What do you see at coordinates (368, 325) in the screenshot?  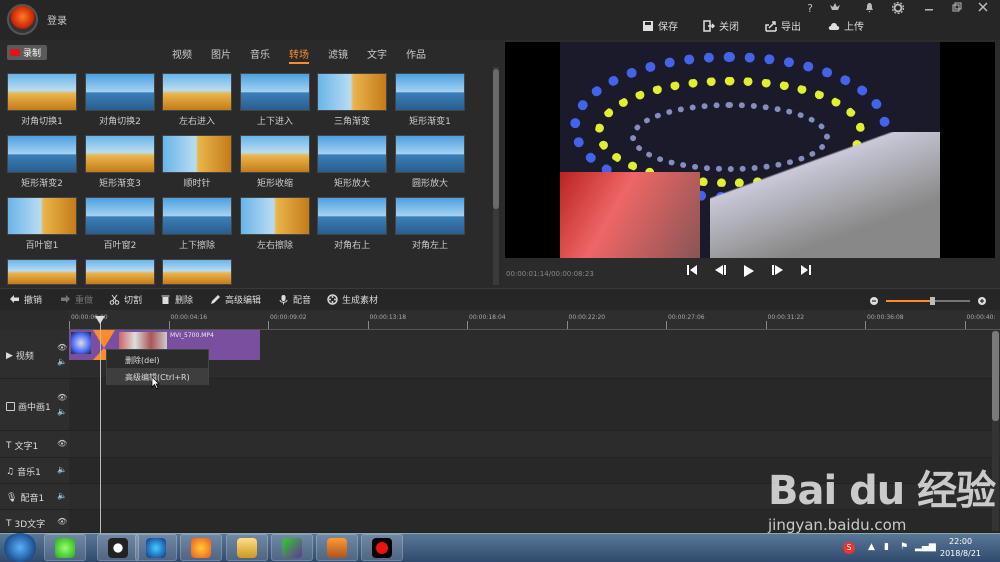 I see `ruler-tick` at bounding box center [368, 325].